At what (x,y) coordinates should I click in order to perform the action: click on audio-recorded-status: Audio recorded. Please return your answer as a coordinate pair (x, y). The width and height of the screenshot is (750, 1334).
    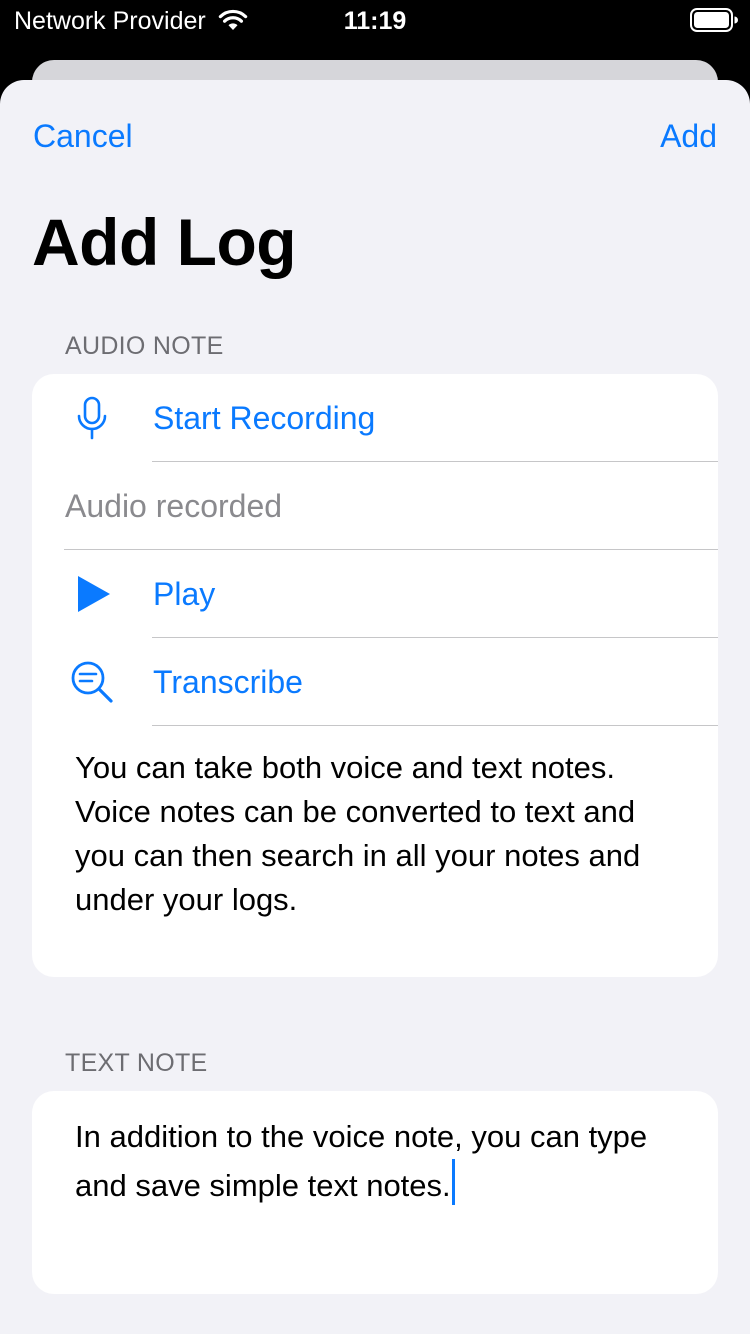
    Looking at the image, I should click on (174, 506).